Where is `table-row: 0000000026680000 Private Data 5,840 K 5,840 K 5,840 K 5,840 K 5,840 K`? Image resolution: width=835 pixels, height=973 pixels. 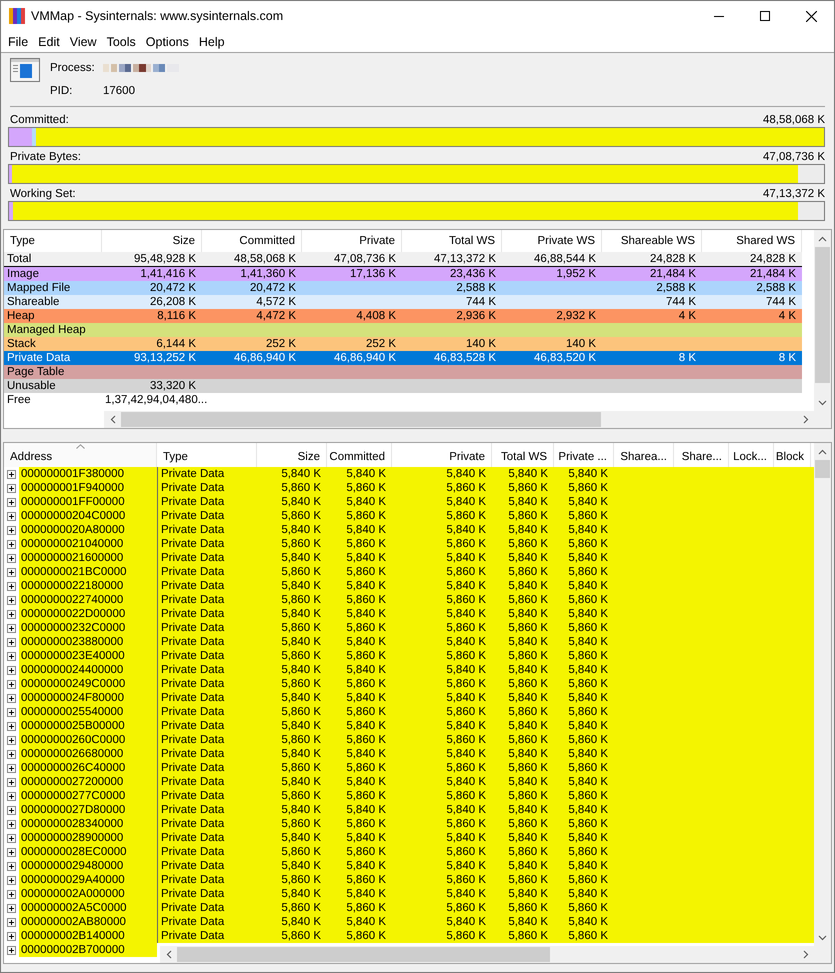
table-row: 0000000026680000 Private Data 5,840 K 5,840 K 5,840 K 5,840 K 5,840 K is located at coordinates (409, 754).